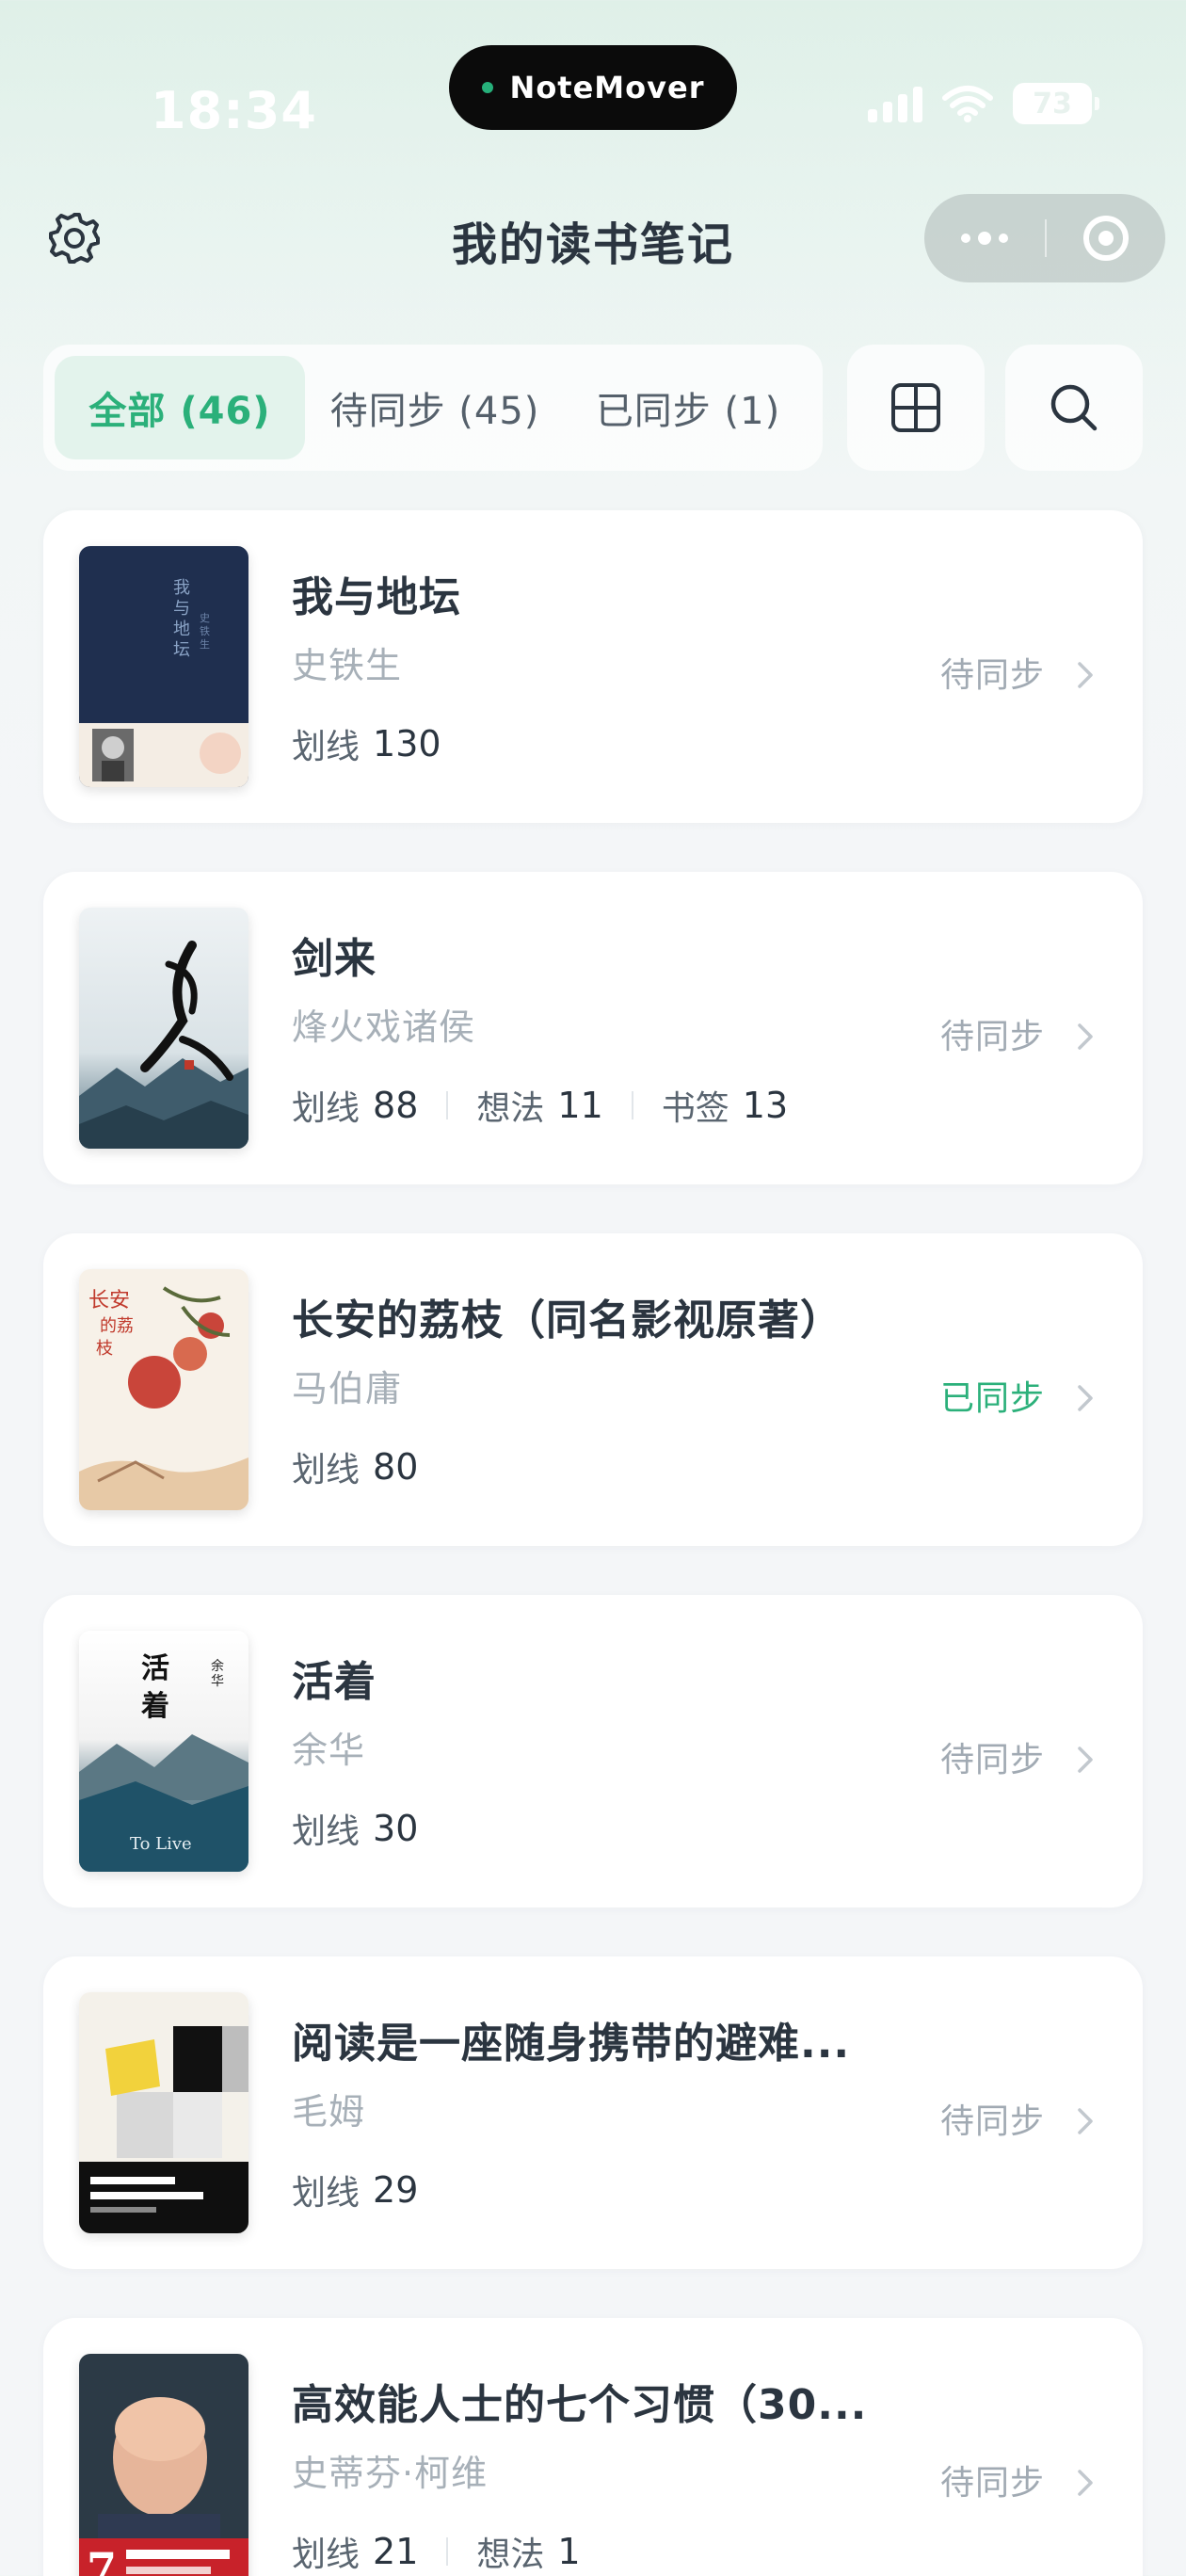 The image size is (1186, 2576). I want to click on book-stats: 划线 80, so click(355, 1466).